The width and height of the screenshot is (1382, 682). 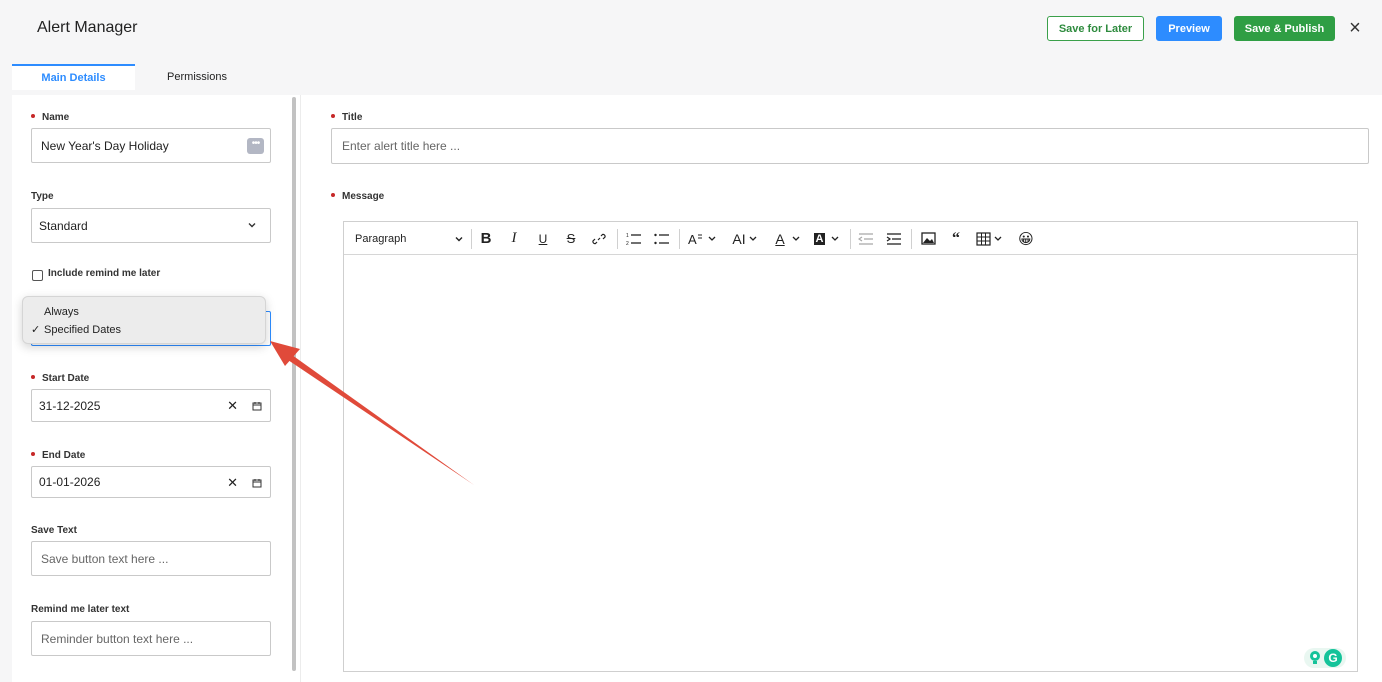 I want to click on table-icon, so click(x=990, y=238).